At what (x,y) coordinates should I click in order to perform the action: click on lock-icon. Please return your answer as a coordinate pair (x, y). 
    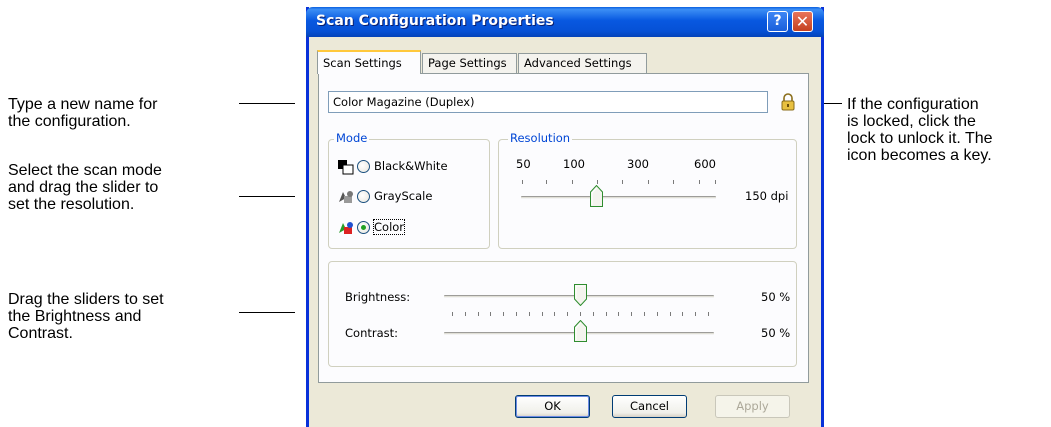
    Looking at the image, I should click on (788, 102).